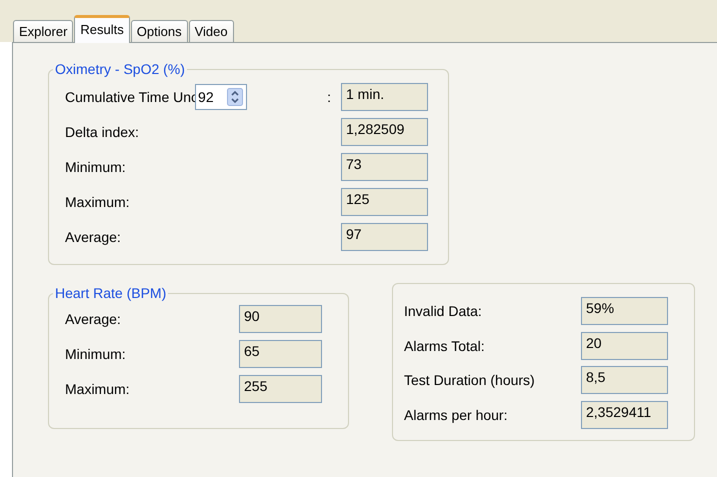 The height and width of the screenshot is (477, 717). What do you see at coordinates (159, 31) in the screenshot?
I see `tab: Options` at bounding box center [159, 31].